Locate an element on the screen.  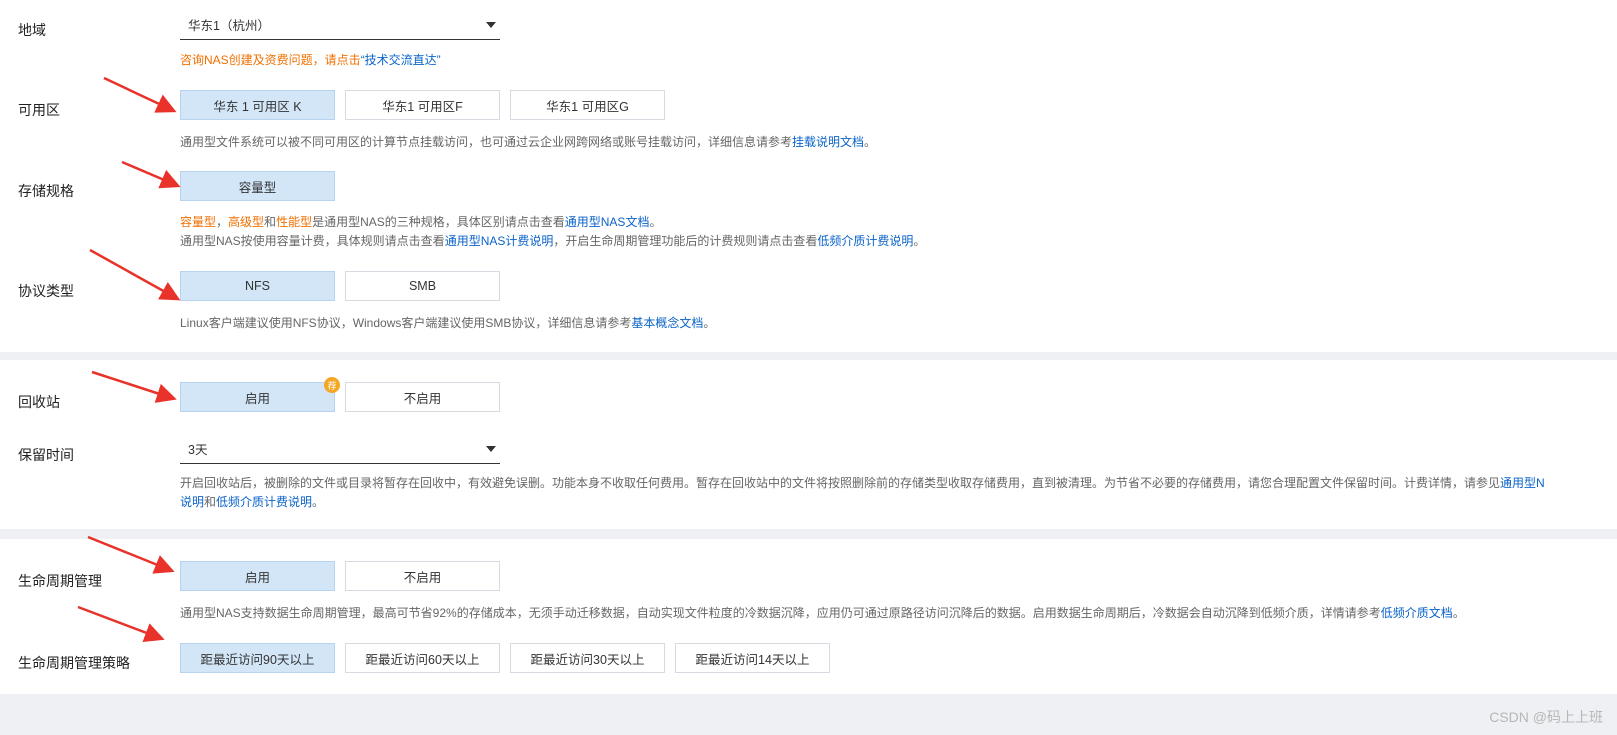
policy-label: 生命周期管理策略 is located at coordinates (74, 663).